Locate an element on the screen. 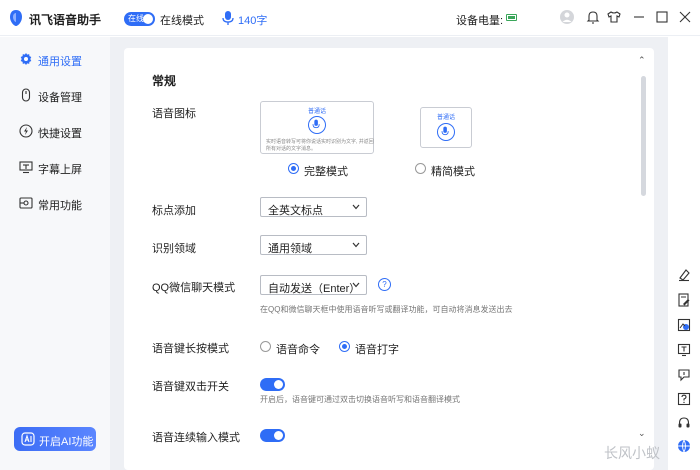  punctuation-select: 全英文标点 is located at coordinates (313, 207).